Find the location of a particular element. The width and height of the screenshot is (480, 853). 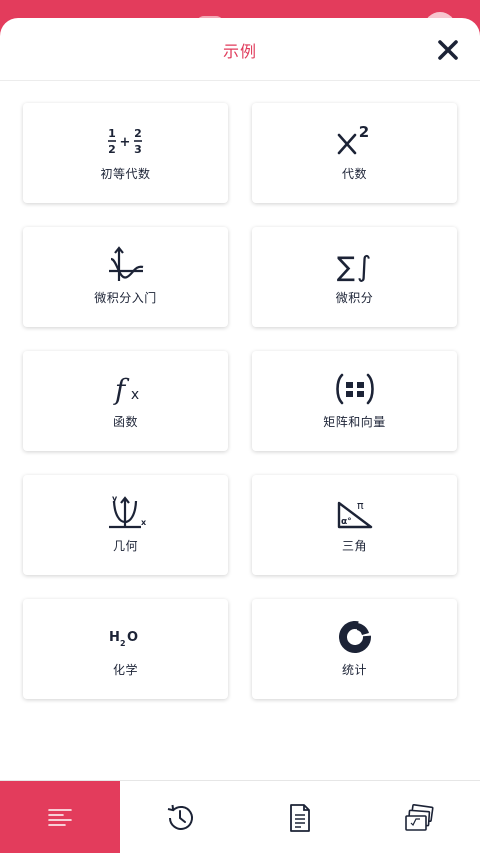

category-label: 统计 is located at coordinates (354, 670).